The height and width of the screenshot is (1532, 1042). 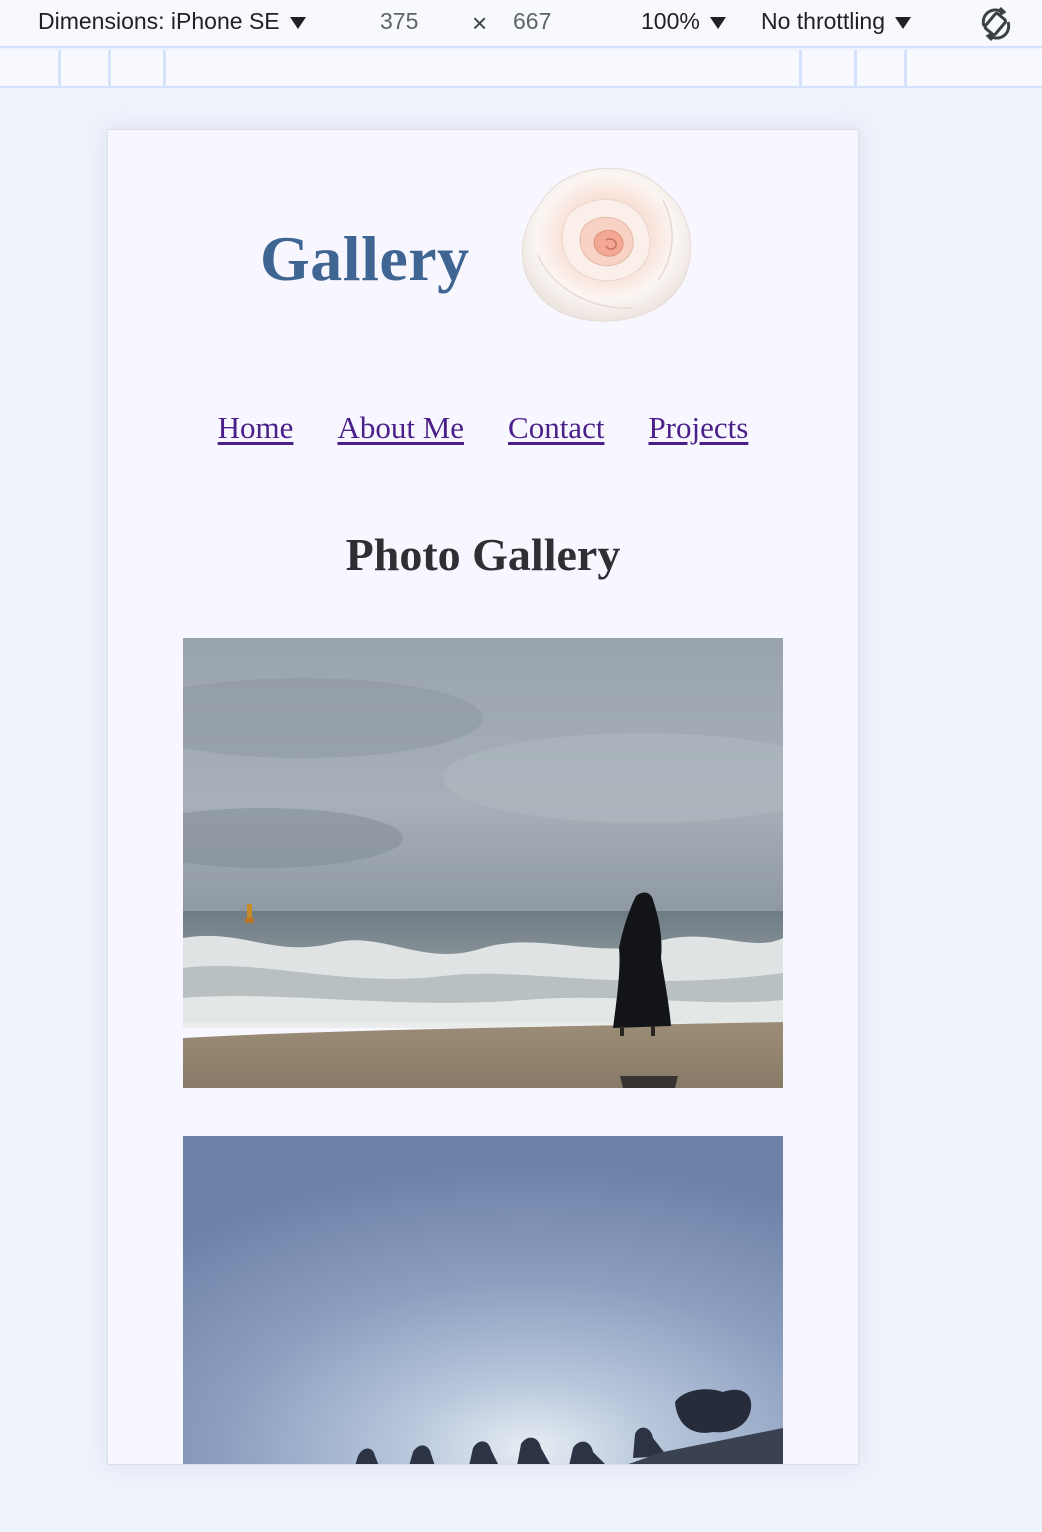 I want to click on nav-link-about-me: About Me, so click(x=400, y=427).